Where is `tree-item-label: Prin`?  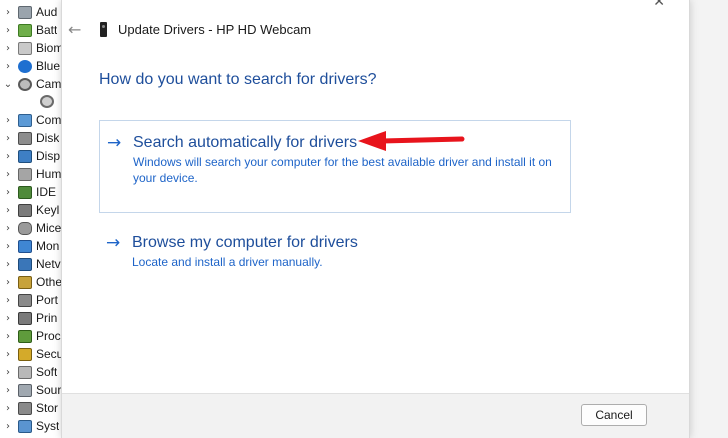
tree-item-label: Prin is located at coordinates (47, 318).